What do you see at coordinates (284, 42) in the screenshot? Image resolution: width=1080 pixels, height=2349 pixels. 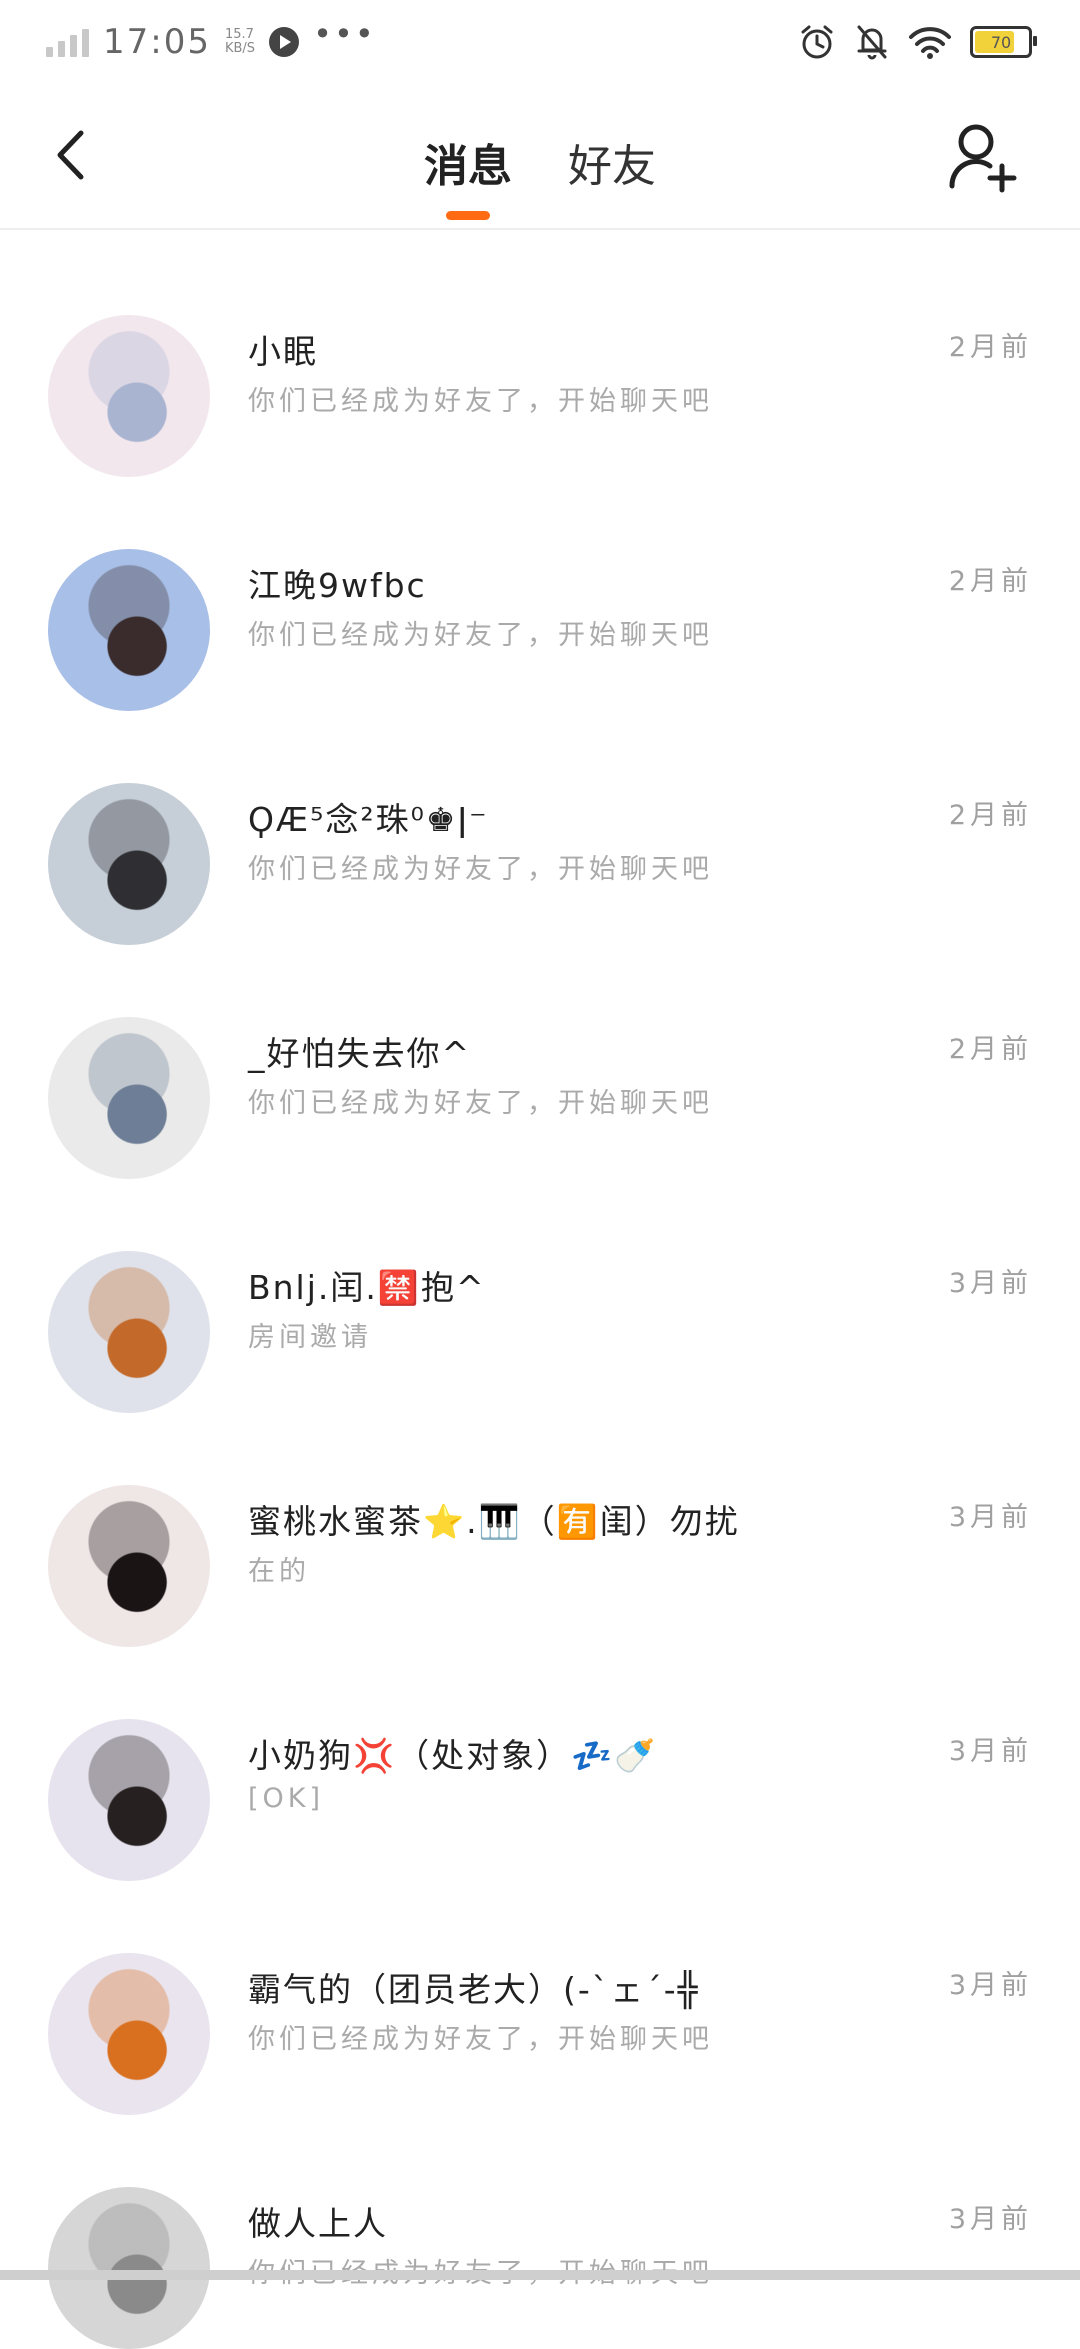 I see `media-play-icon` at bounding box center [284, 42].